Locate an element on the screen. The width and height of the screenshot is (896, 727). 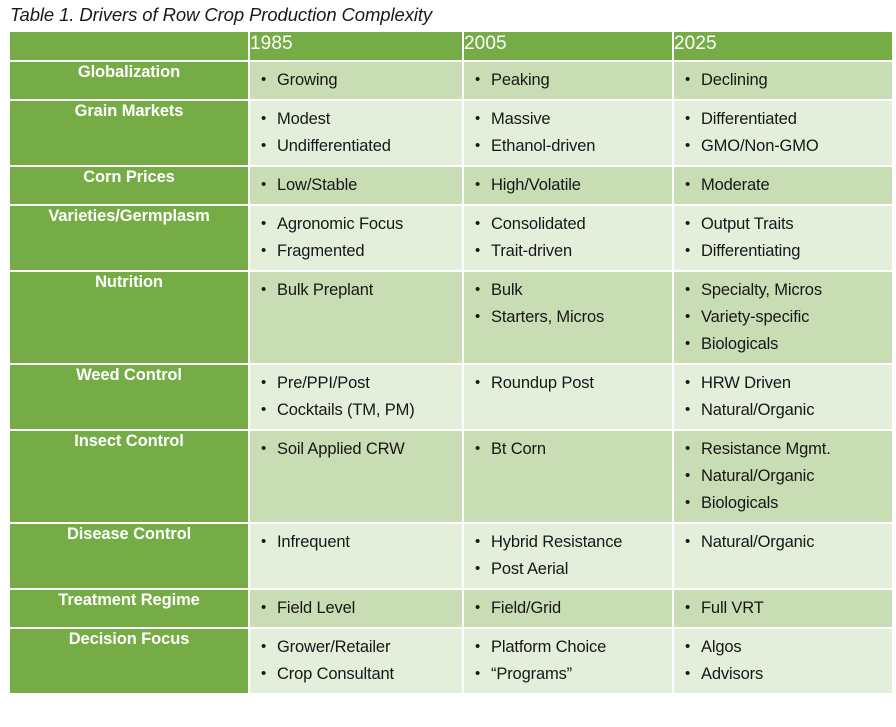
bullet-list: ConsolidatedTrait-driven is located at coordinates (569, 237).